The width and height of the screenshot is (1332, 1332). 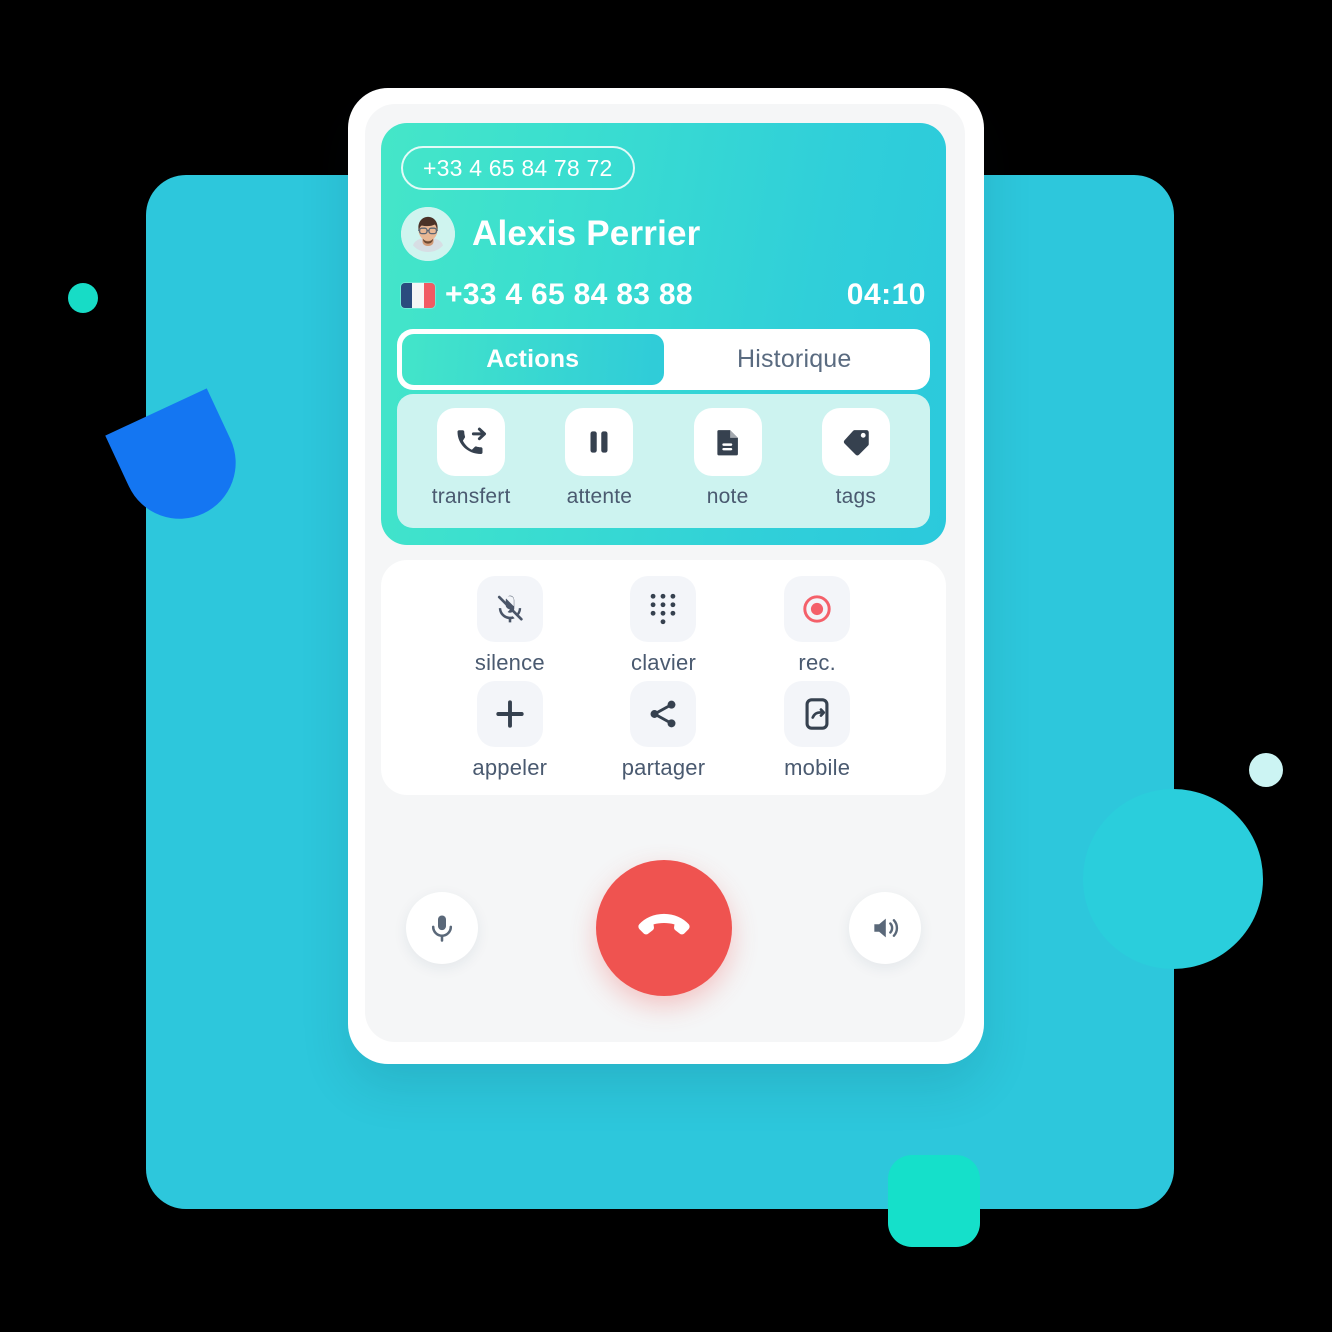 What do you see at coordinates (934, 1201) in the screenshot?
I see `background-square-green` at bounding box center [934, 1201].